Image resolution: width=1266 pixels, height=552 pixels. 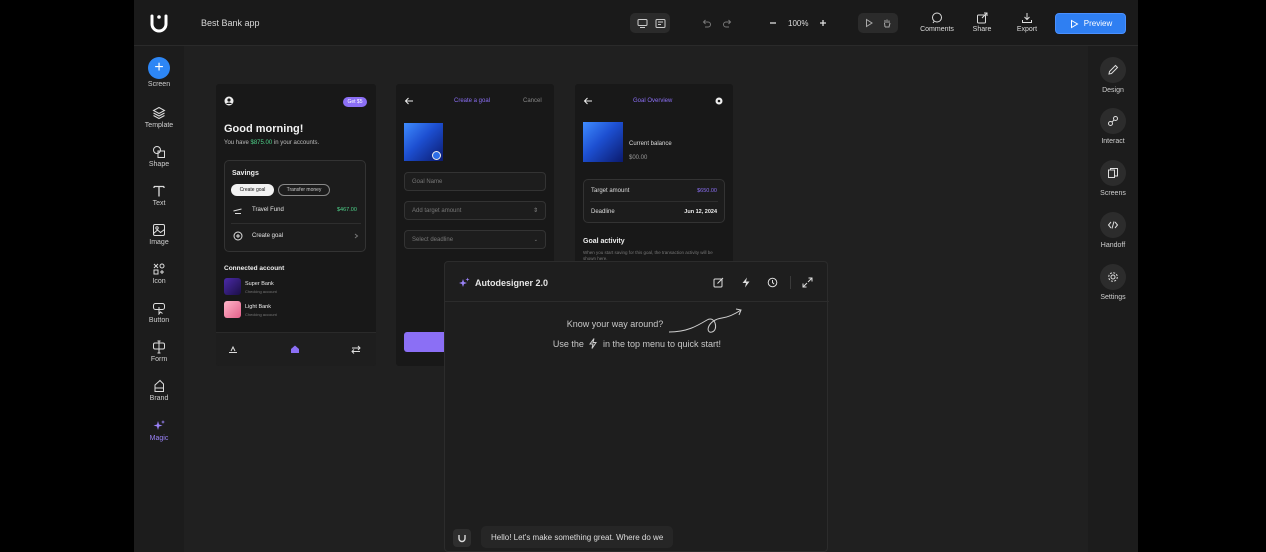 I want to click on add-screen-button: + Screen, so click(x=159, y=72).